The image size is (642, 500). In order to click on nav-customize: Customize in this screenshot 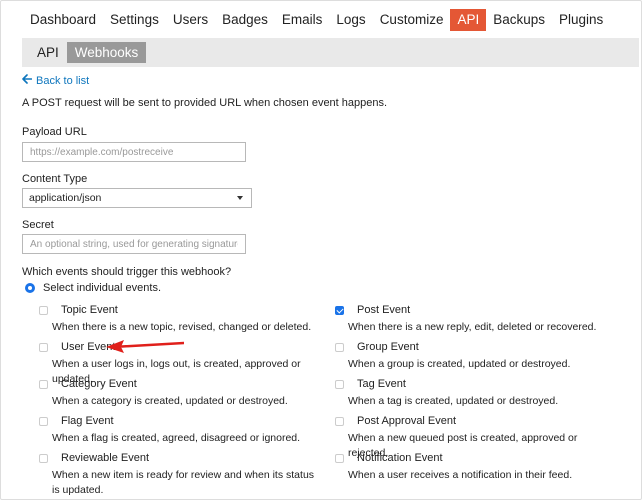, I will do `click(412, 20)`.